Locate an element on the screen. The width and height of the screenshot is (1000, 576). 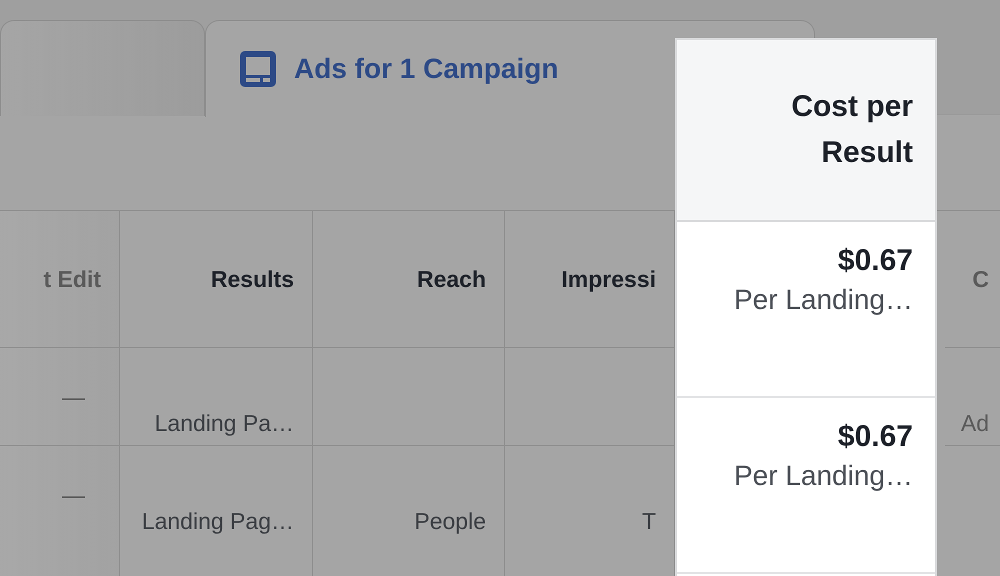
table-cell: Ad is located at coordinates (972, 397).